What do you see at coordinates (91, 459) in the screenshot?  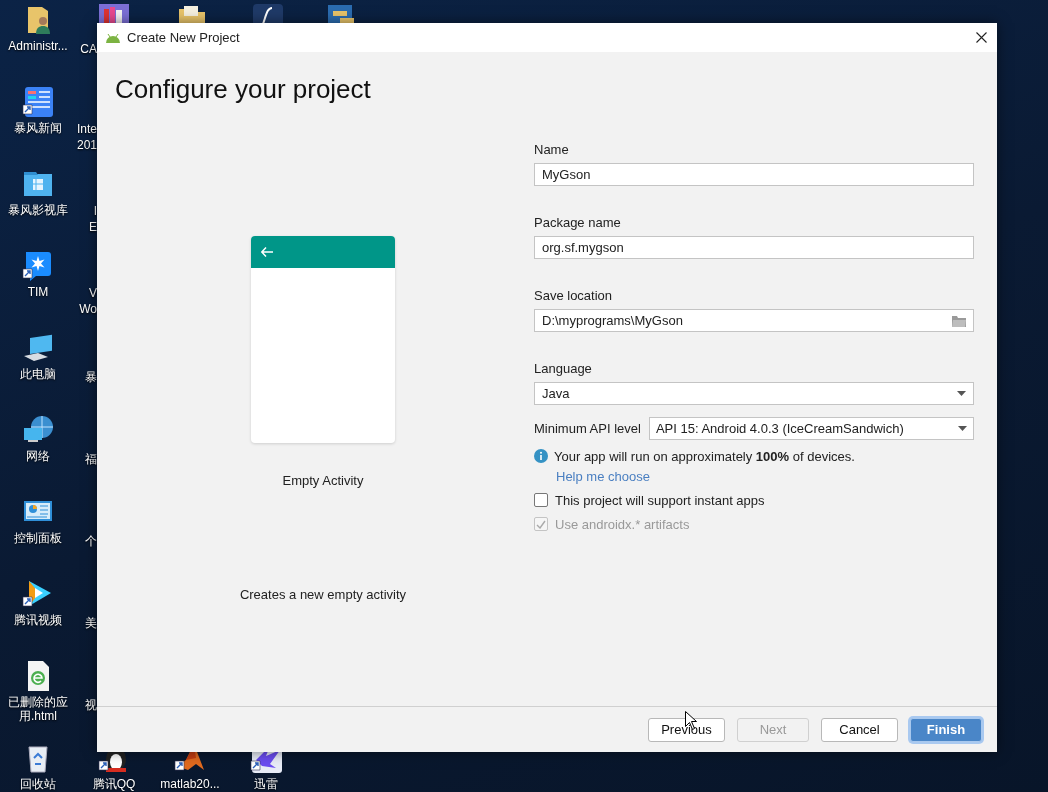 I see `desktop-icon-label: 福` at bounding box center [91, 459].